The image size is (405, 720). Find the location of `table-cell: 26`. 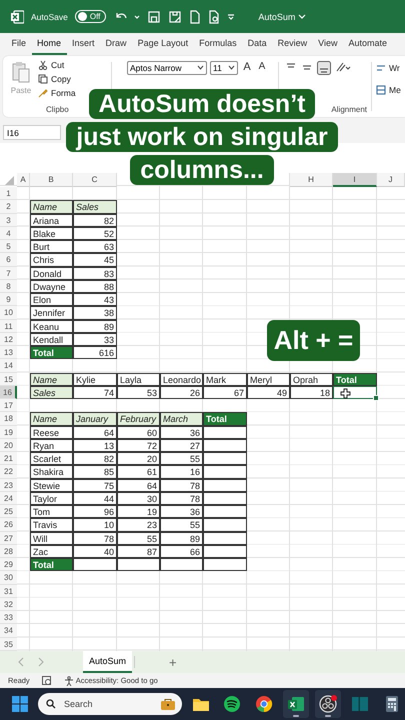

table-cell: 26 is located at coordinates (181, 392).